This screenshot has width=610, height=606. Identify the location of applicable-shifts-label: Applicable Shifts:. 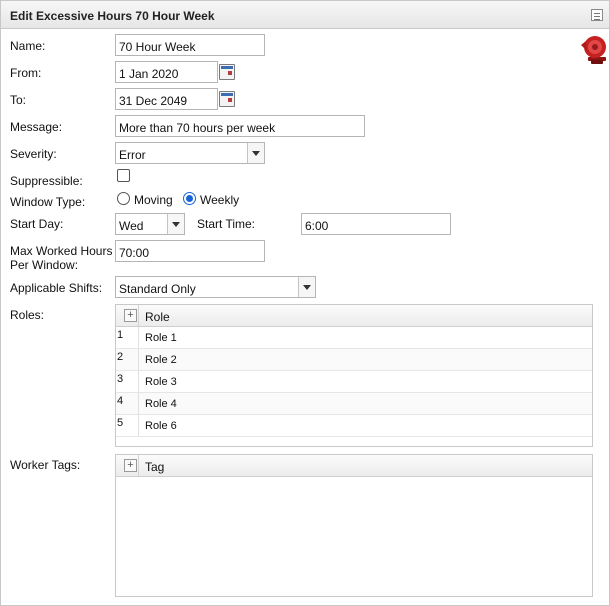
(56, 288).